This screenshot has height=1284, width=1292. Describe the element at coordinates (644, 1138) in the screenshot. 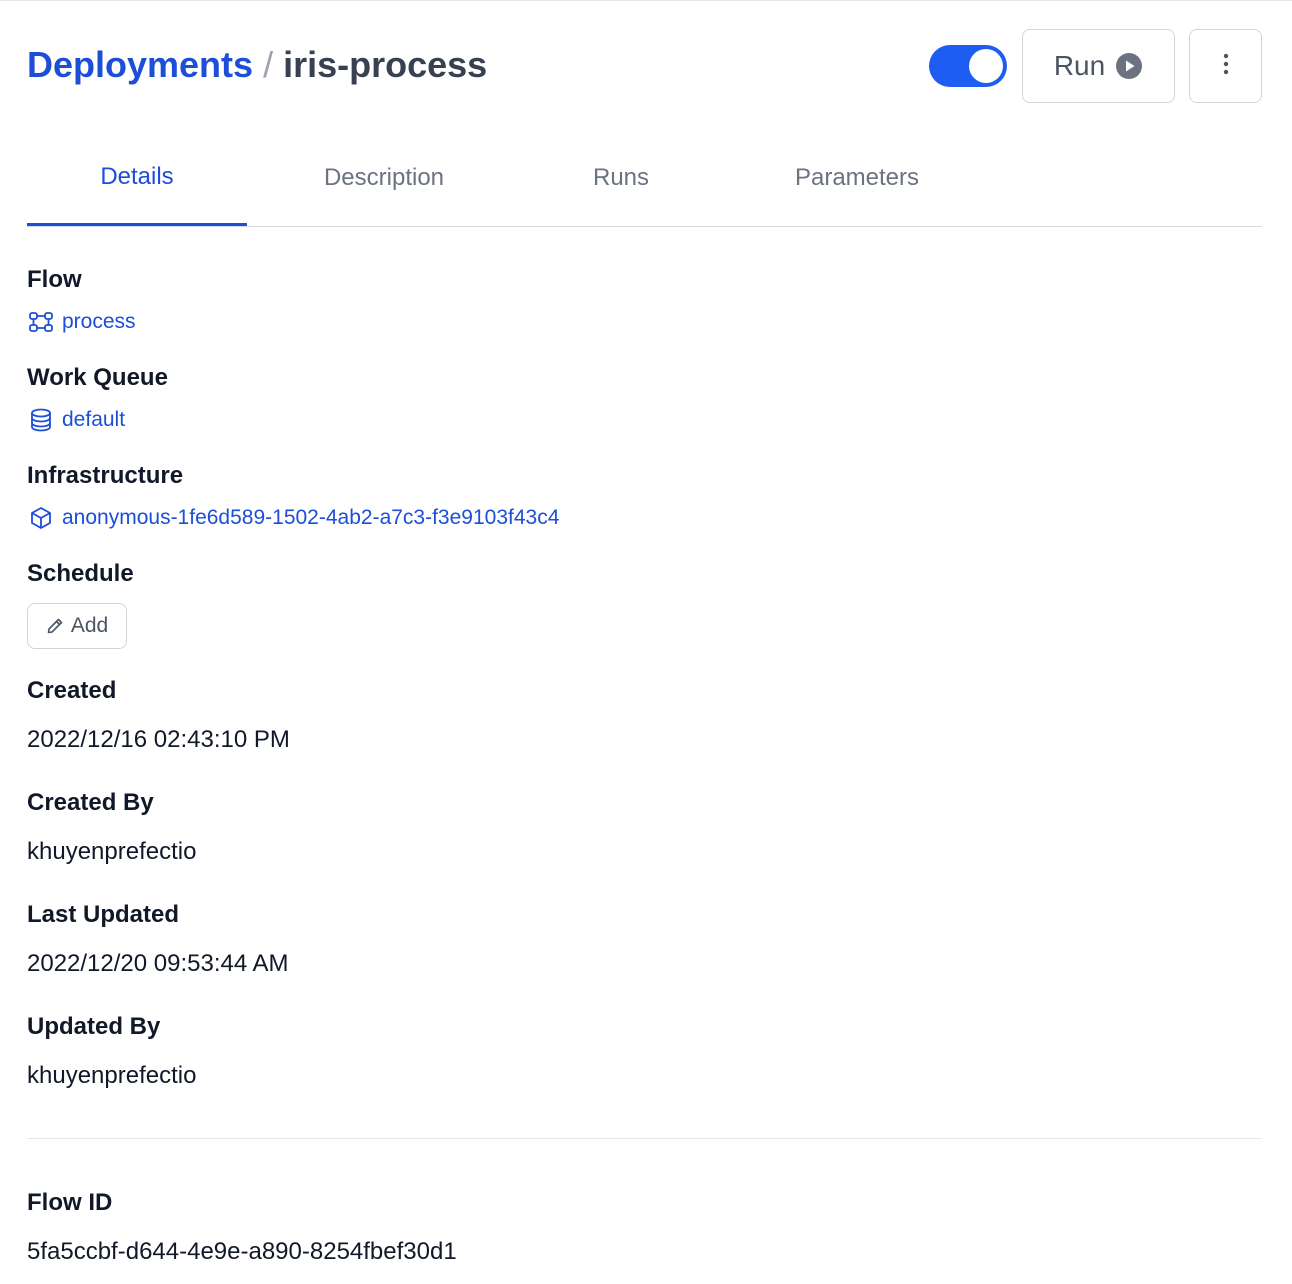

I see `section-divider` at that location.